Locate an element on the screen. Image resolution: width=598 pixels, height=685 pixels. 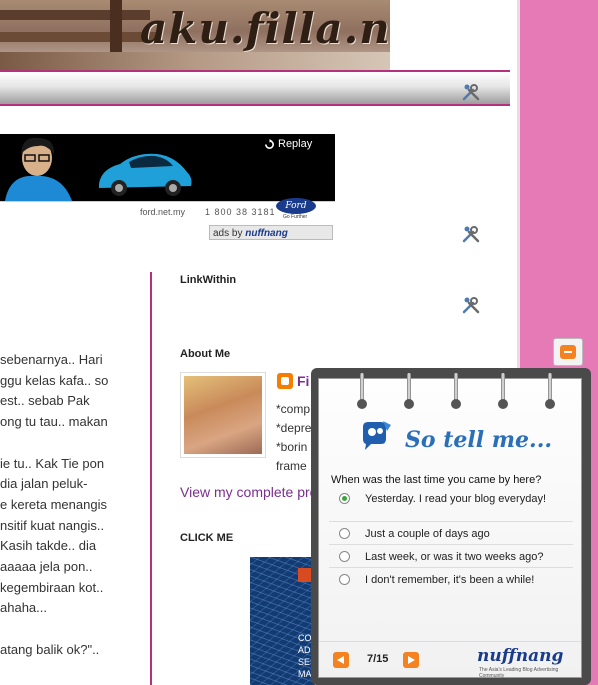
about-line: frame is located at coordinates (291, 466).